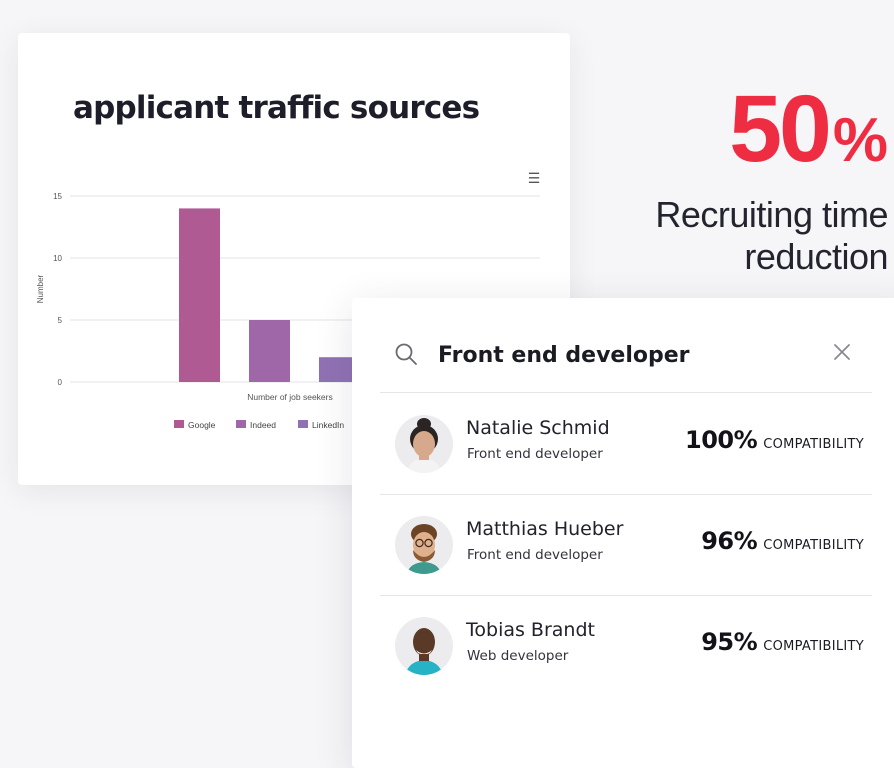 The height and width of the screenshot is (768, 894). I want to click on compatibility-percent: 96%, so click(729, 541).